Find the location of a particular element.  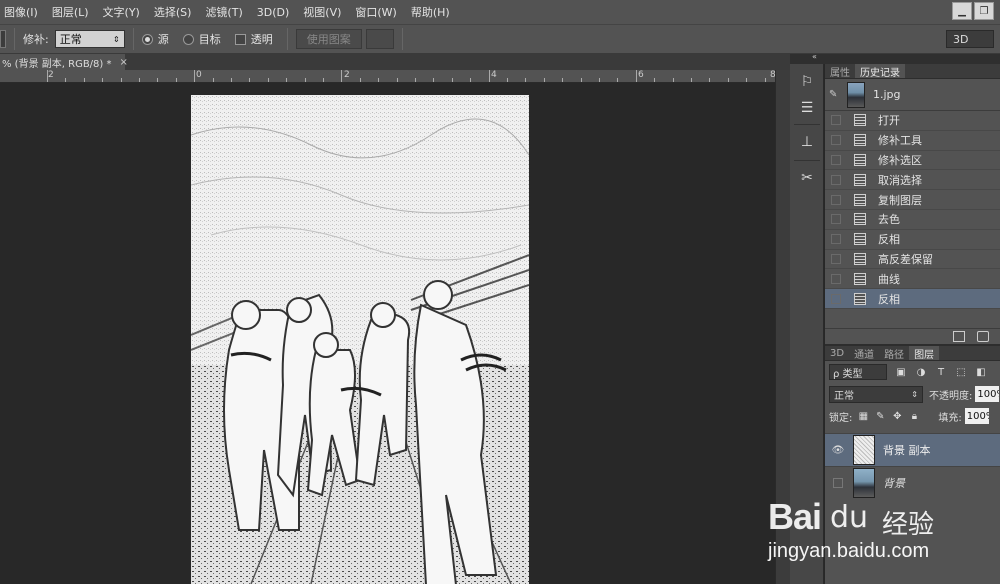

shape-filter-icon: ⬚ is located at coordinates (961, 372).